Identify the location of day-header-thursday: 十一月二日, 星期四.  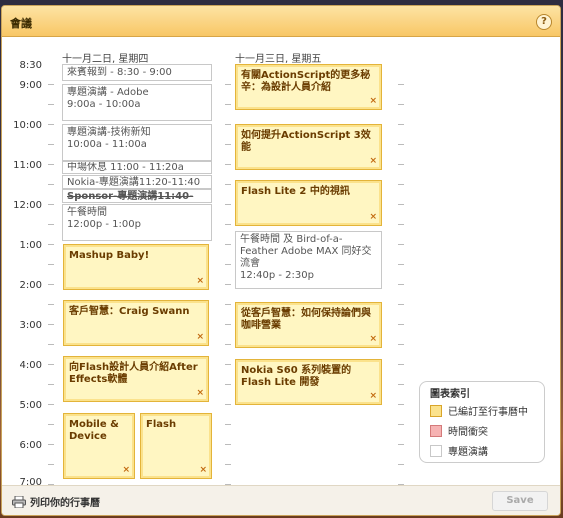
(105, 59).